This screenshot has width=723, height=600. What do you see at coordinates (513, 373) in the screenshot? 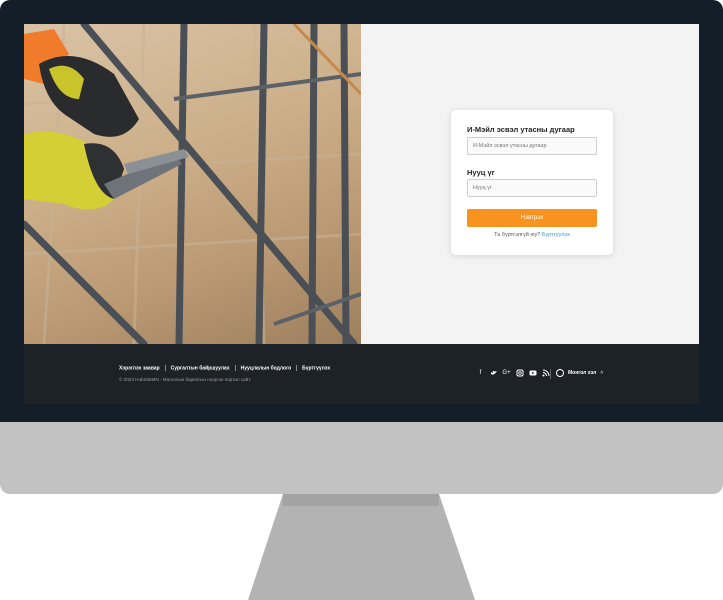
I see `social-links: f G+` at bounding box center [513, 373].